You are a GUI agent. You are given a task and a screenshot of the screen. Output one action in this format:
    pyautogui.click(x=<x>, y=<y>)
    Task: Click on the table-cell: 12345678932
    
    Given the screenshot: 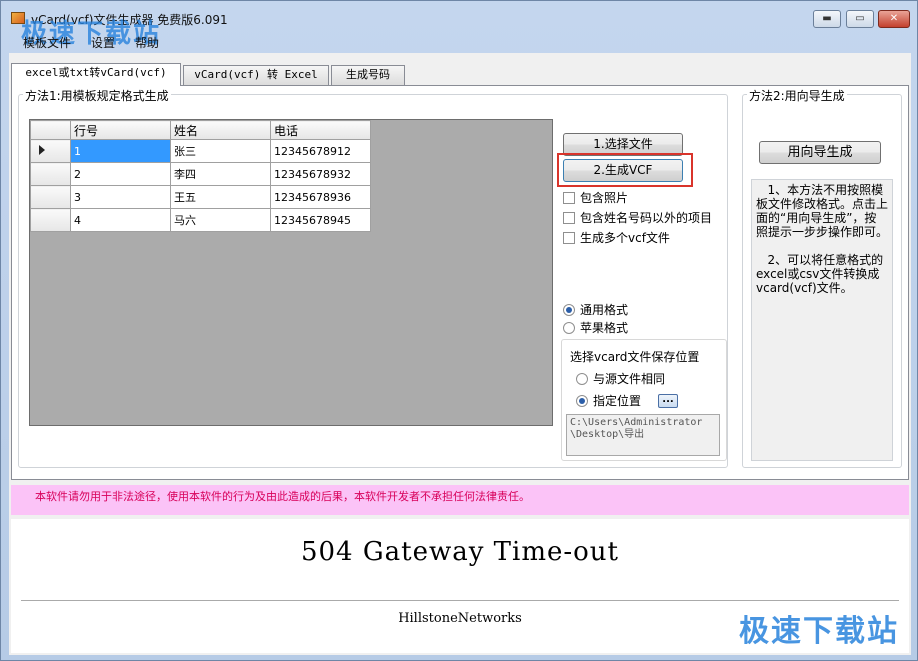 What is the action you would take?
    pyautogui.click(x=320, y=174)
    